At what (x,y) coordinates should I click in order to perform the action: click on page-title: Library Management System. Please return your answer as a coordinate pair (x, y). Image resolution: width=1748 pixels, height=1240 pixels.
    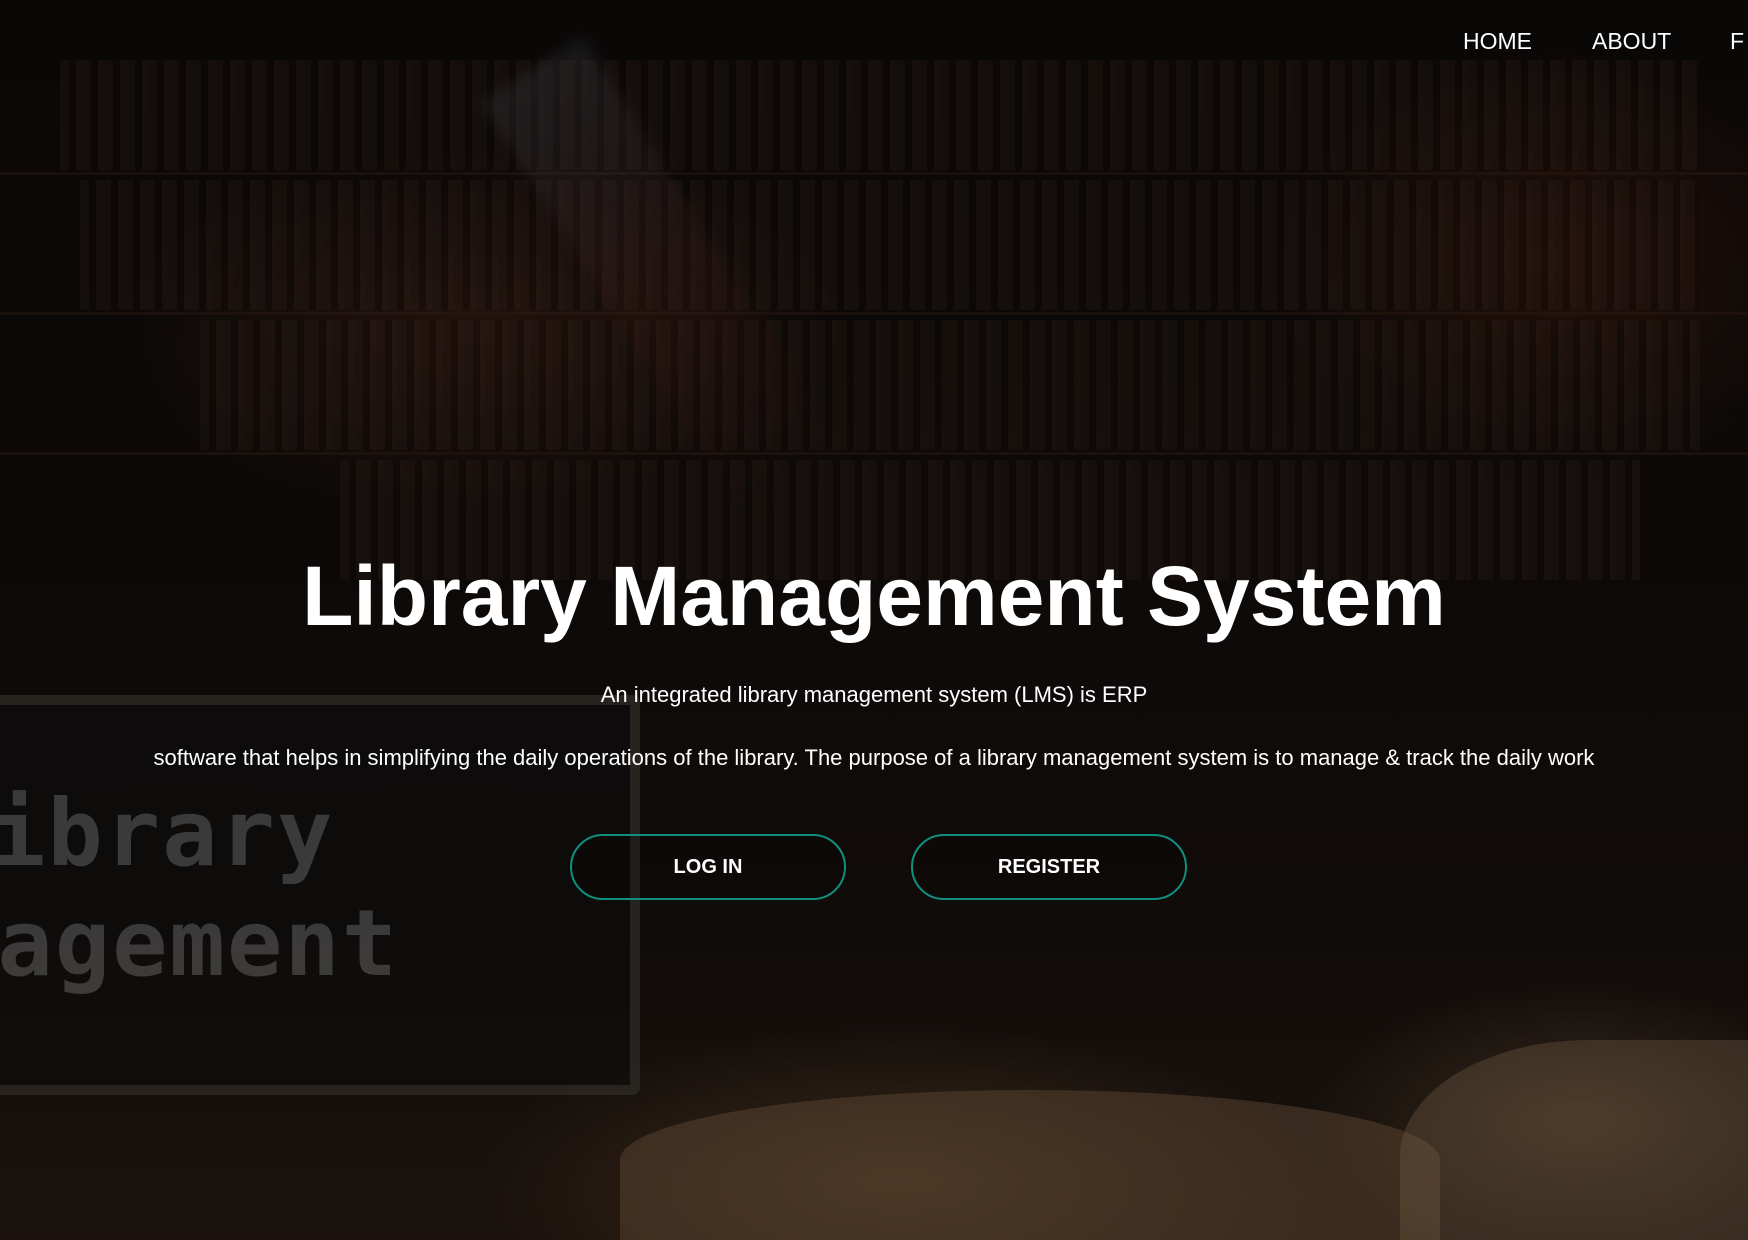
    Looking at the image, I should click on (874, 596).